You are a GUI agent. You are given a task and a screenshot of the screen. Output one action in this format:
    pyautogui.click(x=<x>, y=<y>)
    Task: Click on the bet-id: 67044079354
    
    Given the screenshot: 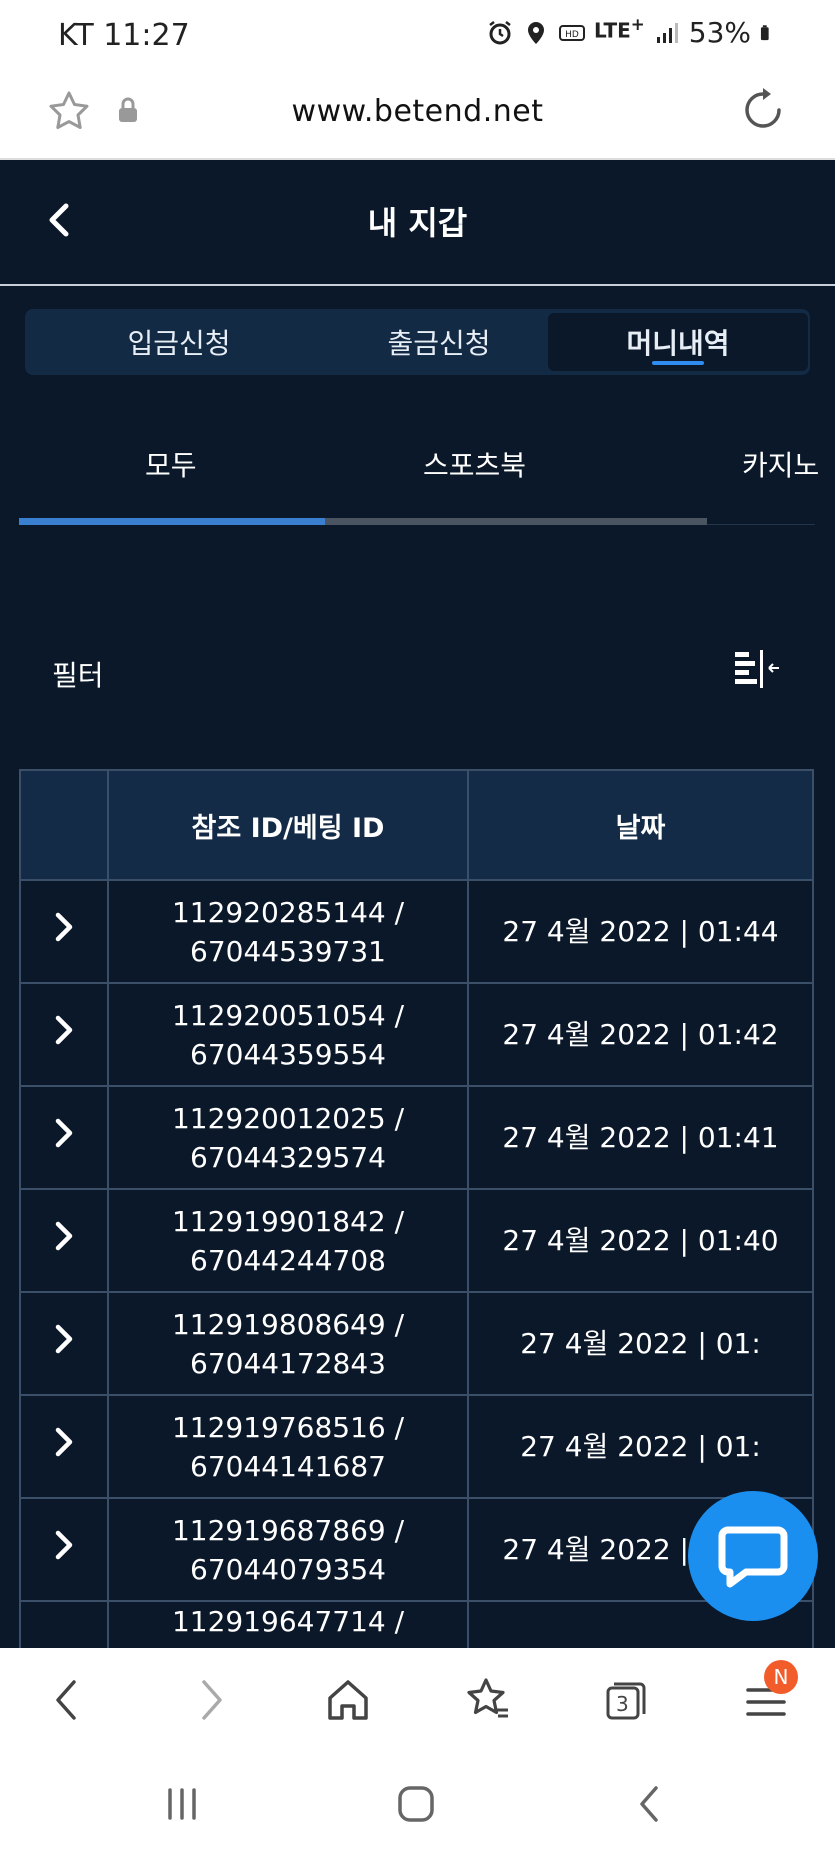 What is the action you would take?
    pyautogui.click(x=288, y=1569)
    